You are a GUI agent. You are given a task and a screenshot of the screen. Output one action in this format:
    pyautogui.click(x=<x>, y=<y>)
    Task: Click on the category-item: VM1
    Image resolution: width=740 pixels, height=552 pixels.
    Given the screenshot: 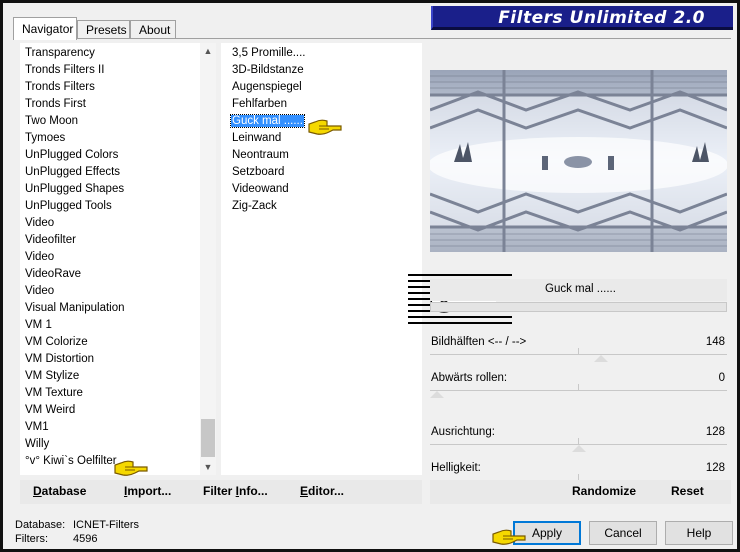 What is the action you would take?
    pyautogui.click(x=118, y=427)
    